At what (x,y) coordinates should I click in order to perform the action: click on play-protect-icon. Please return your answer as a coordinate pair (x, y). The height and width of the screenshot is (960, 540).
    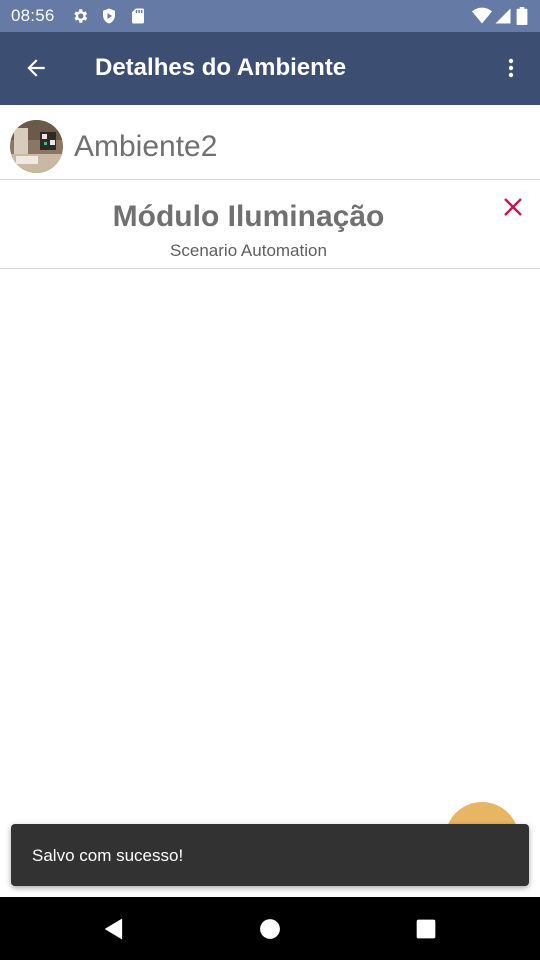
    Looking at the image, I should click on (109, 16).